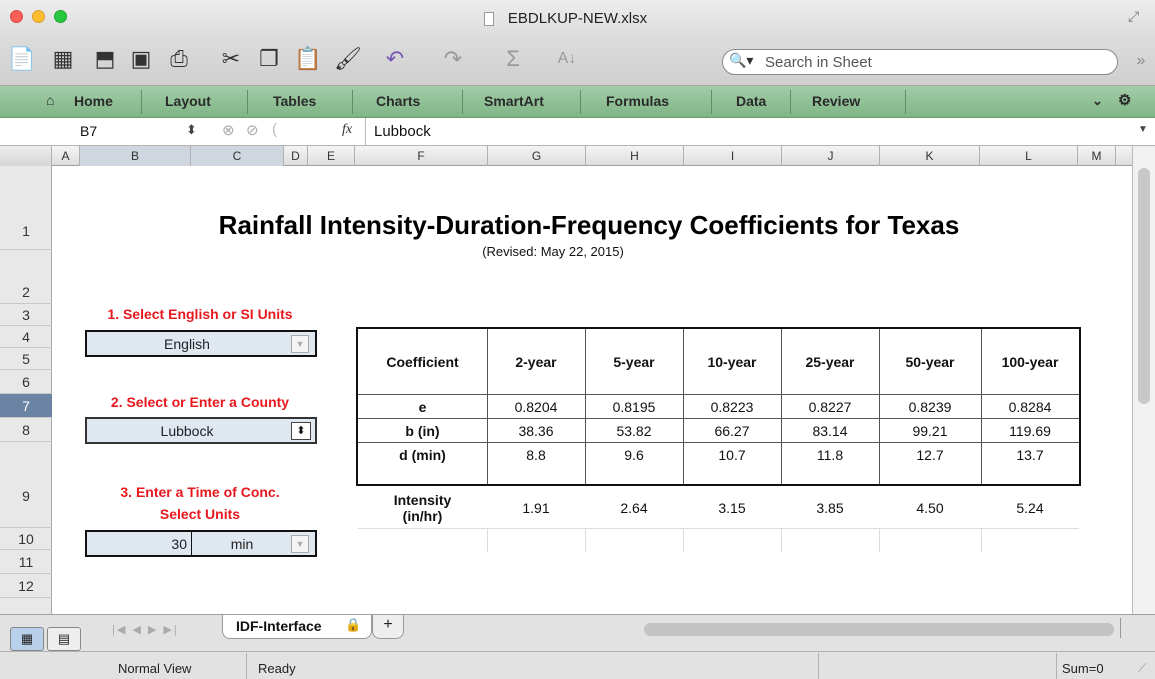 The width and height of the screenshot is (1155, 679). Describe the element at coordinates (66, 156) in the screenshot. I see `col-header-a: A` at that location.